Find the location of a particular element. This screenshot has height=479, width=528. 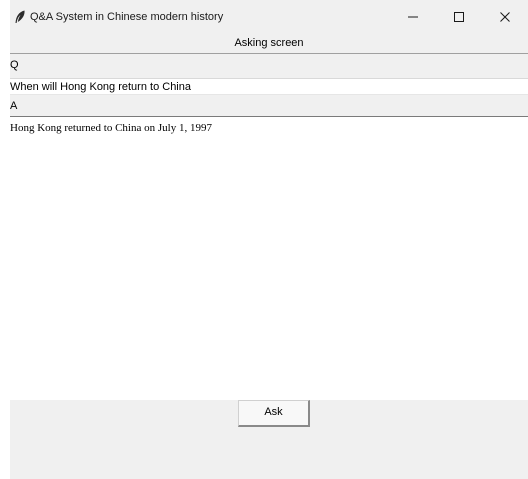

feather-icon is located at coordinates (20, 17).